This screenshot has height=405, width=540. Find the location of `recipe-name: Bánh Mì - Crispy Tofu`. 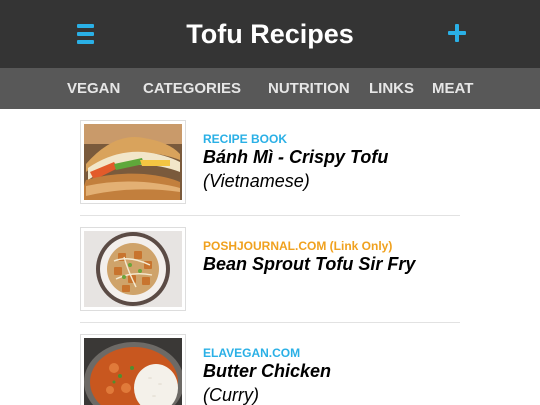

recipe-name: Bánh Mì - Crispy Tofu is located at coordinates (295, 157).